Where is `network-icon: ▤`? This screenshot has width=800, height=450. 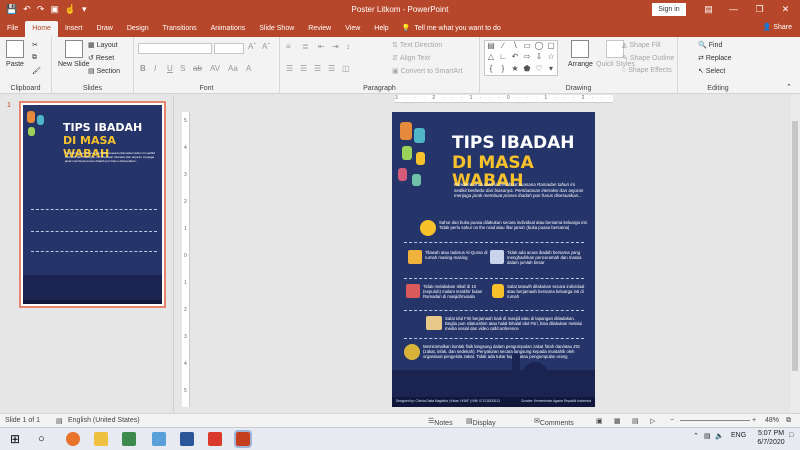
network-icon: ▤ is located at coordinates (707, 436).